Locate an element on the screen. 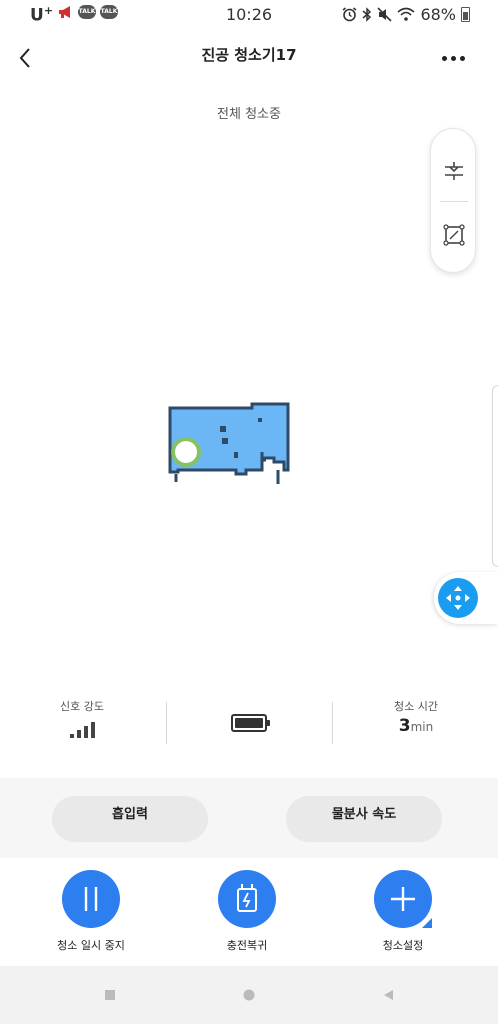  pause-cleaning-button: 청소 일시 중지 is located at coordinates (91, 911).